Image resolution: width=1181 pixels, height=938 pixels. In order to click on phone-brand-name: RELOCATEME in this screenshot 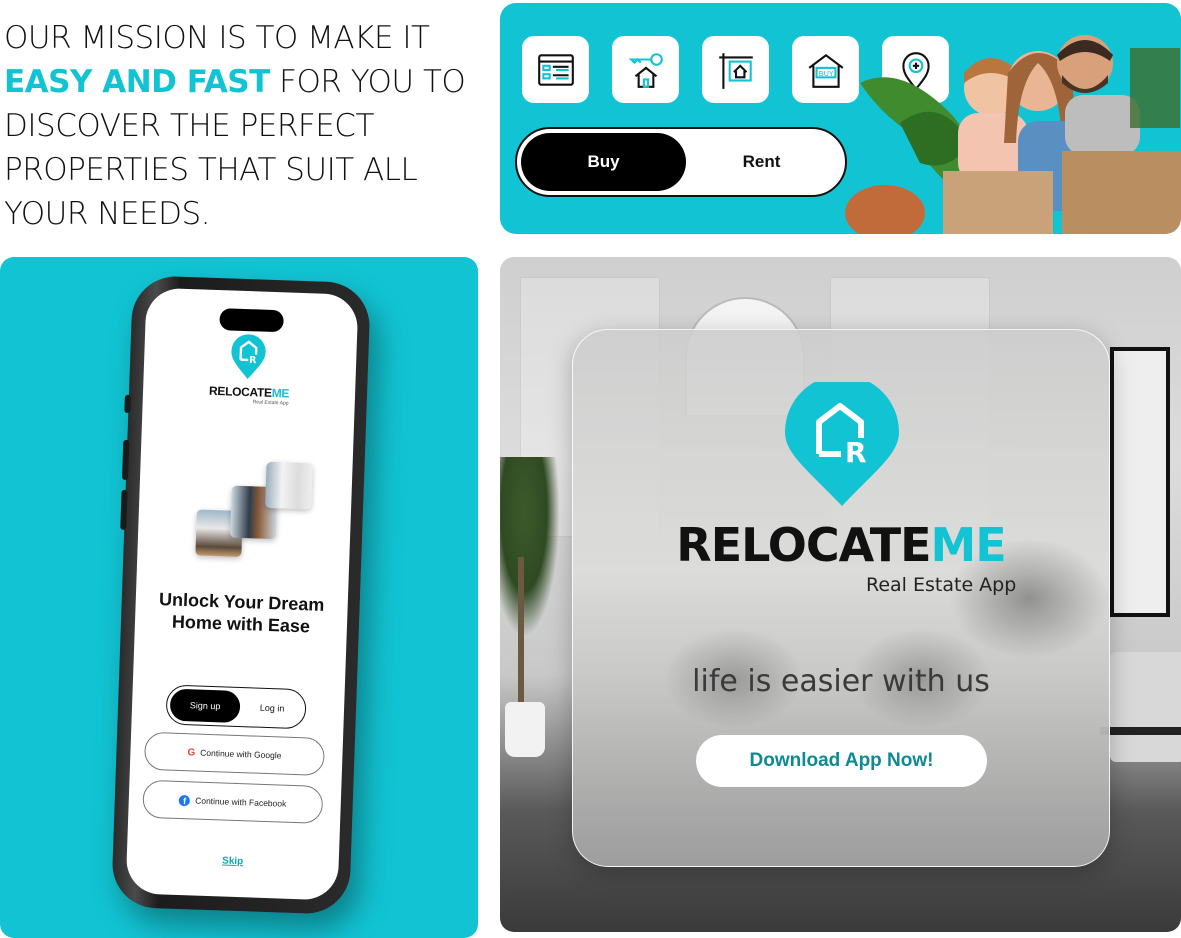, I will do `click(249, 392)`.